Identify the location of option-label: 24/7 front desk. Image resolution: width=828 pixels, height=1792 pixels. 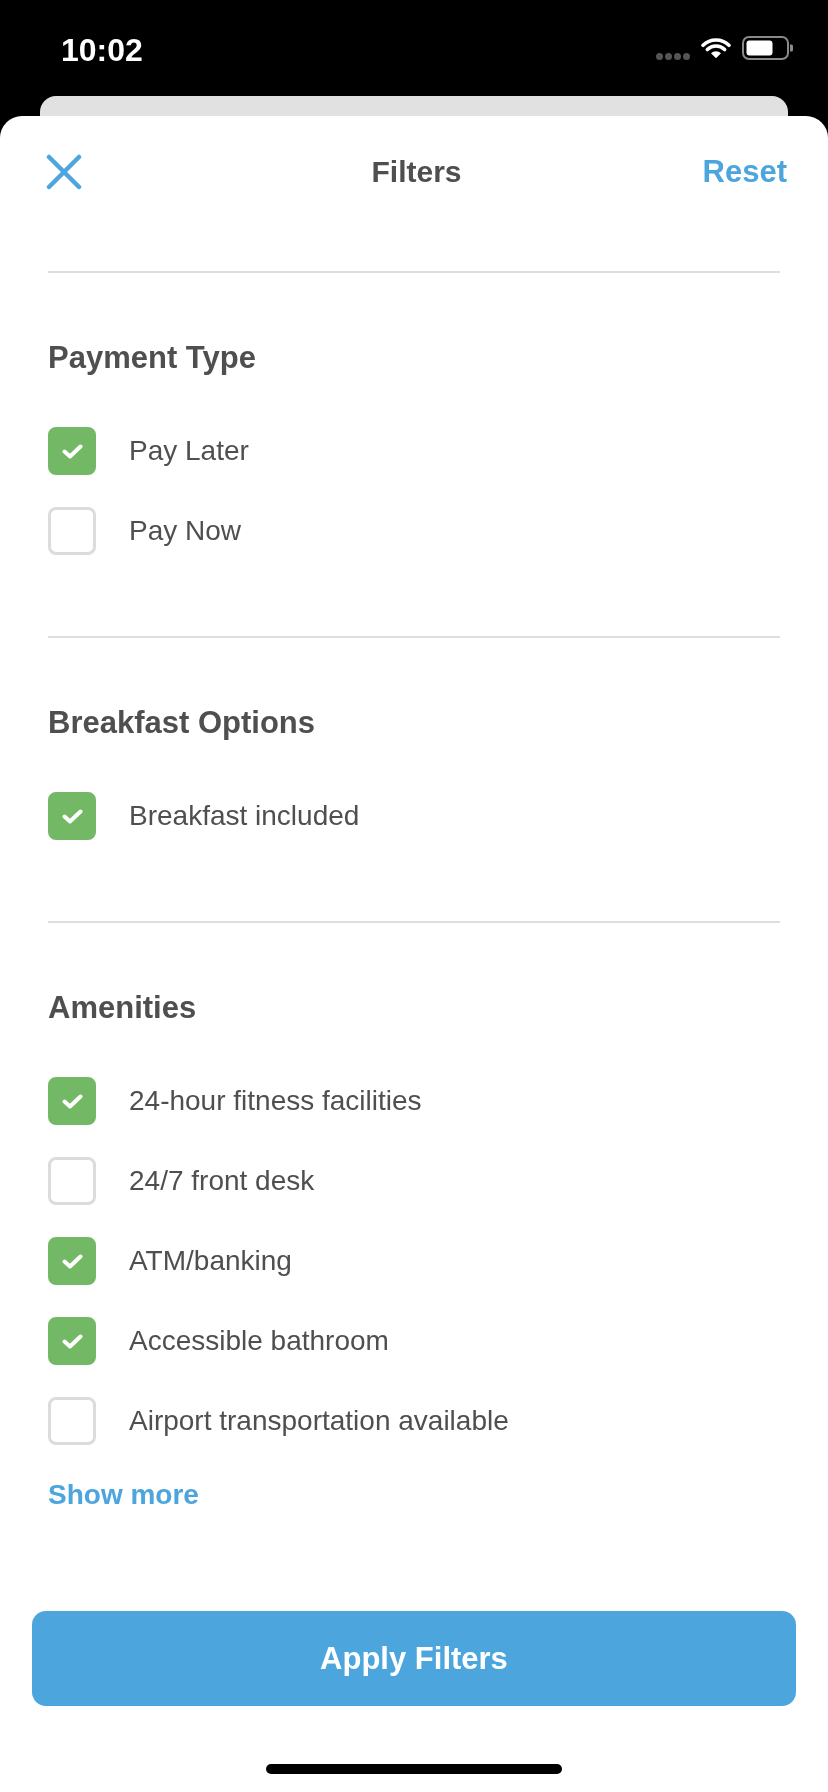
(222, 1181).